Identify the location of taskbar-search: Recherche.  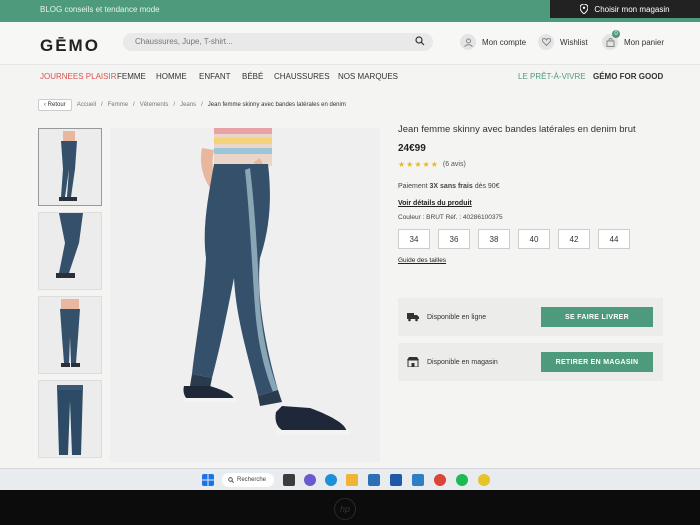
(248, 480).